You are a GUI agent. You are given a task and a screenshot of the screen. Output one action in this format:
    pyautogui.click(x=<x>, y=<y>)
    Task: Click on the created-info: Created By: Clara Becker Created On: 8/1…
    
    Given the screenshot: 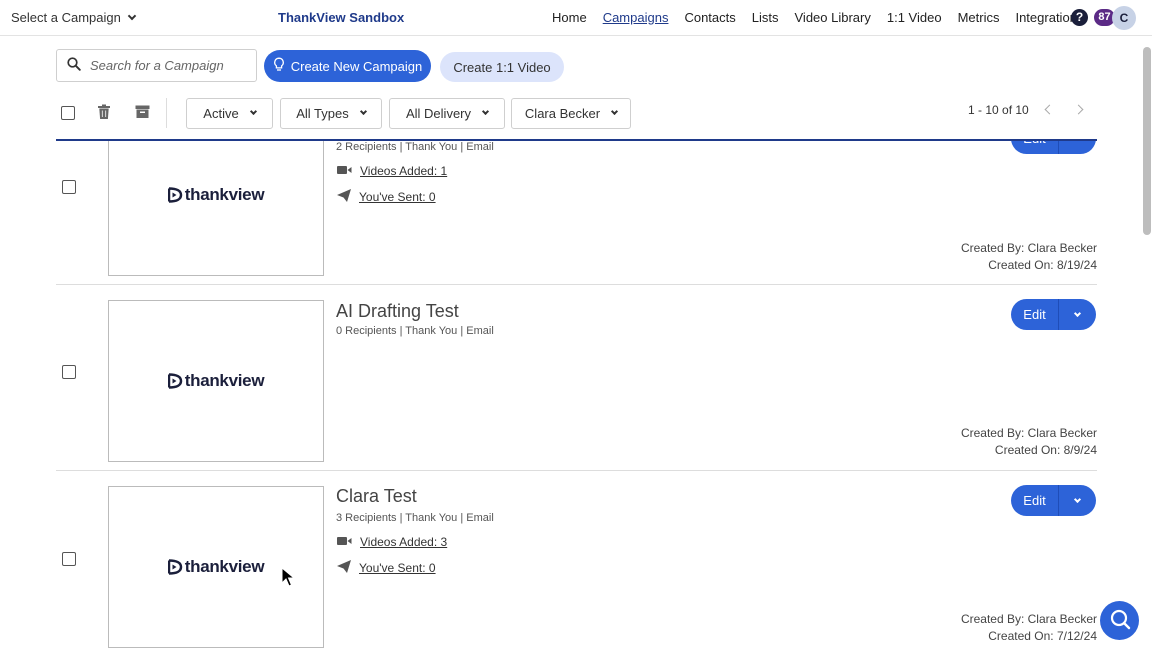 What is the action you would take?
    pyautogui.click(x=1029, y=257)
    